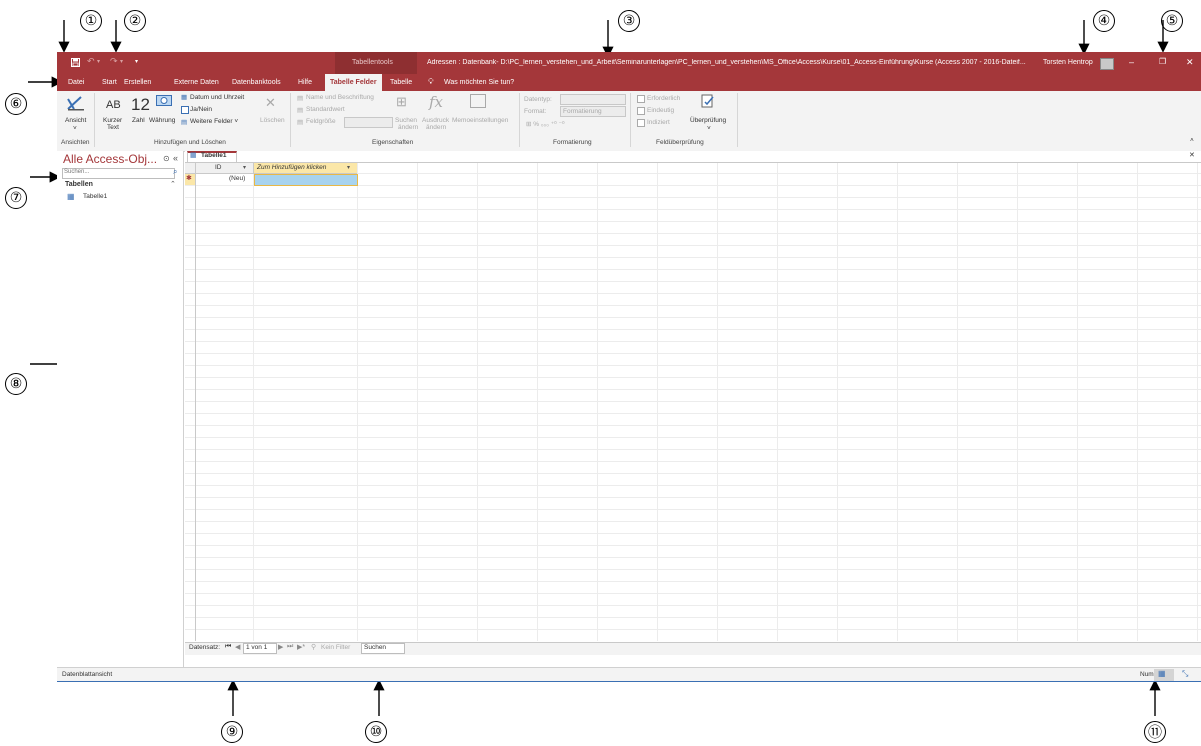 This screenshot has height=746, width=1201. I want to click on yes-no-icon, so click(185, 110).